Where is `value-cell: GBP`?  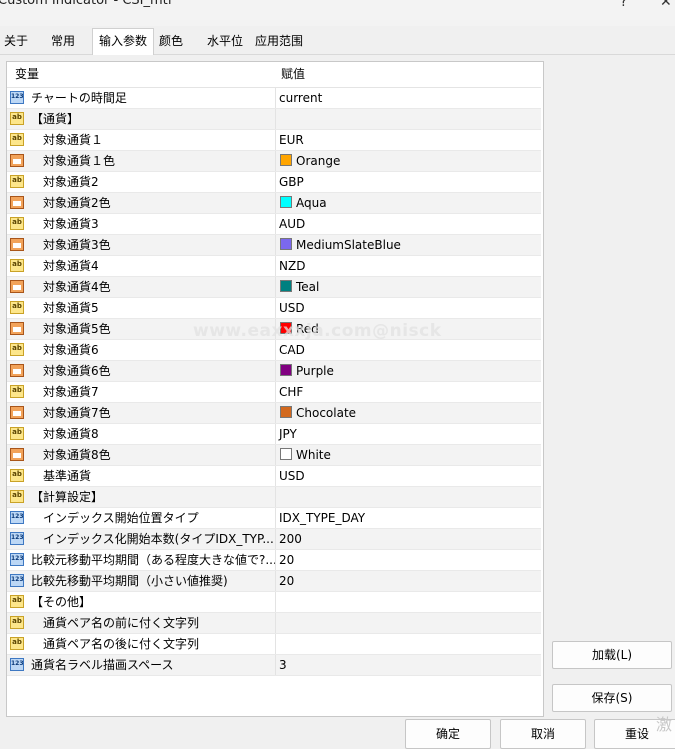 value-cell: GBP is located at coordinates (408, 182).